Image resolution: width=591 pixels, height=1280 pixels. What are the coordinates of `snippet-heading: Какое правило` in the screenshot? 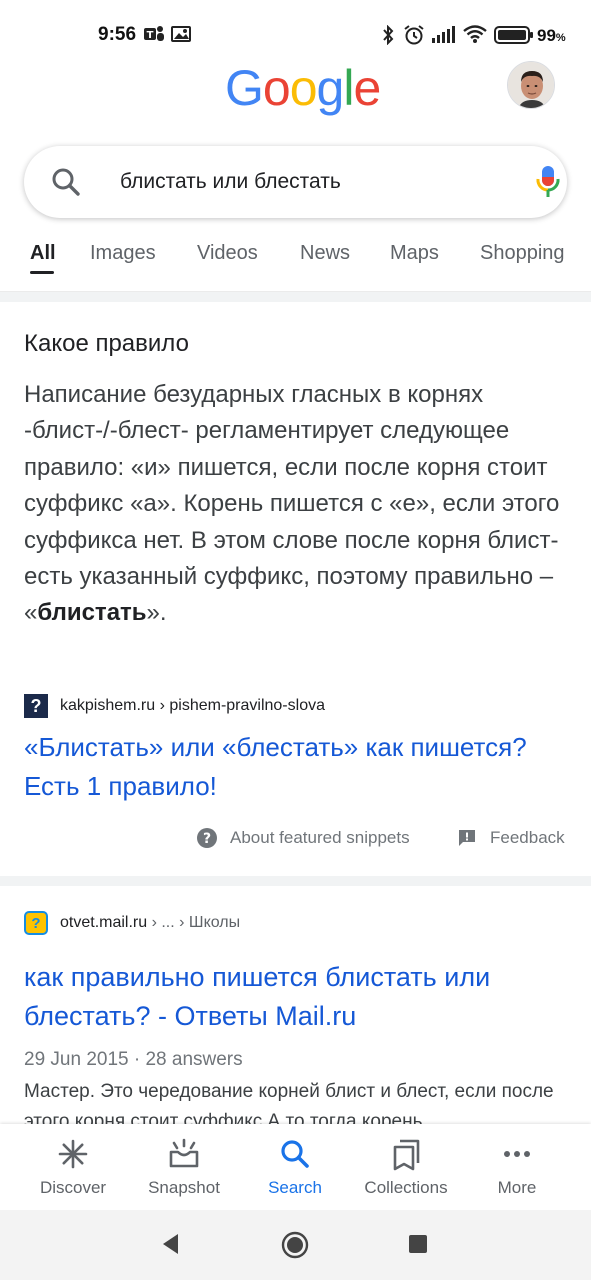 It's located at (106, 343).